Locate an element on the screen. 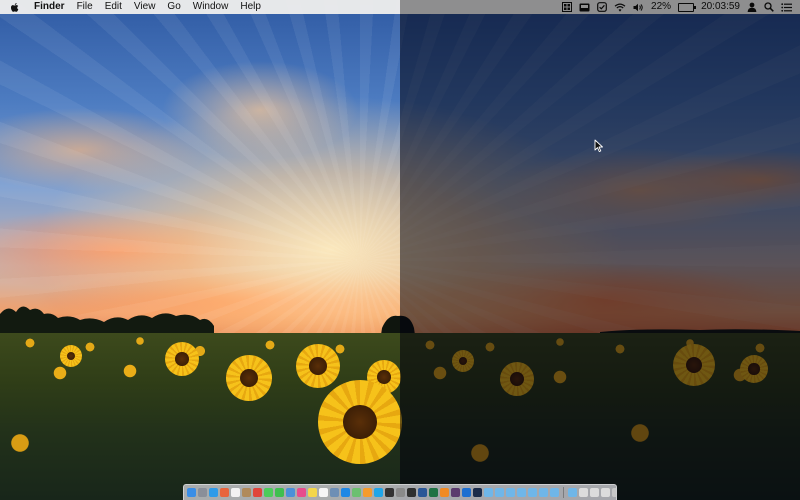  apple-menu-icon is located at coordinates (15, 7).